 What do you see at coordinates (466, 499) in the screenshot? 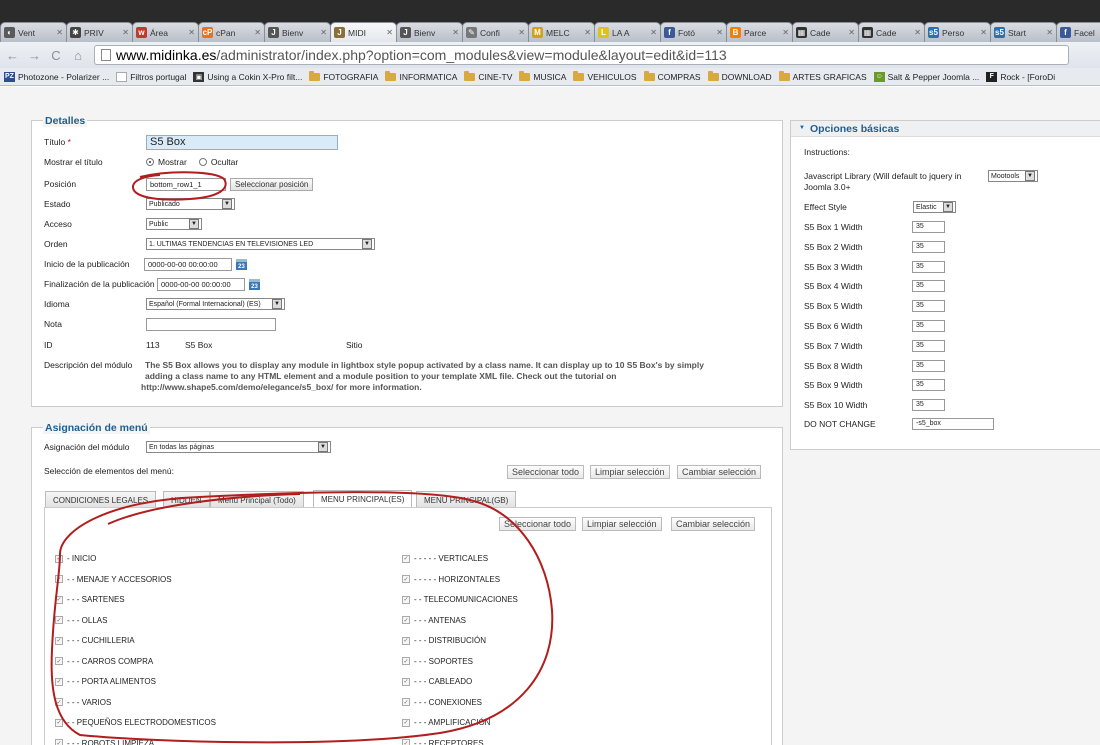
I see `tab-menu: MENU PRINCIPAL(GB)` at bounding box center [466, 499].